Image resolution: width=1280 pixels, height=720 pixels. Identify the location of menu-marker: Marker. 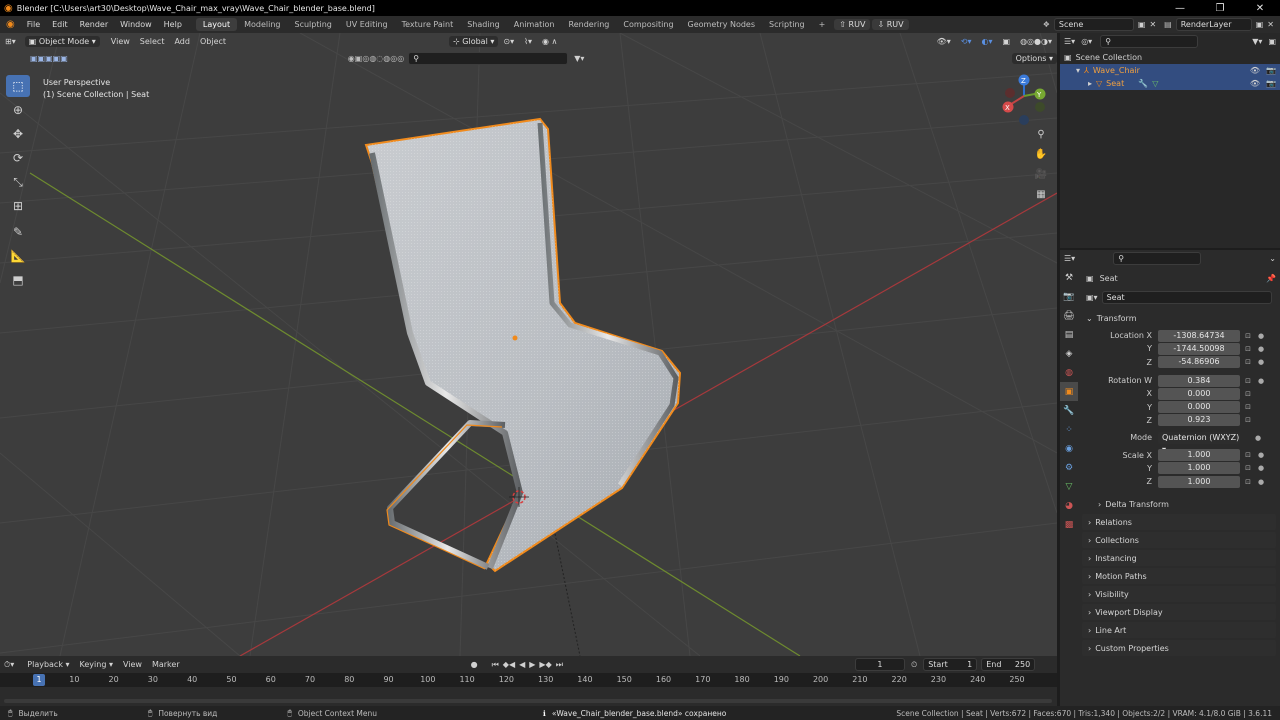
(166, 664).